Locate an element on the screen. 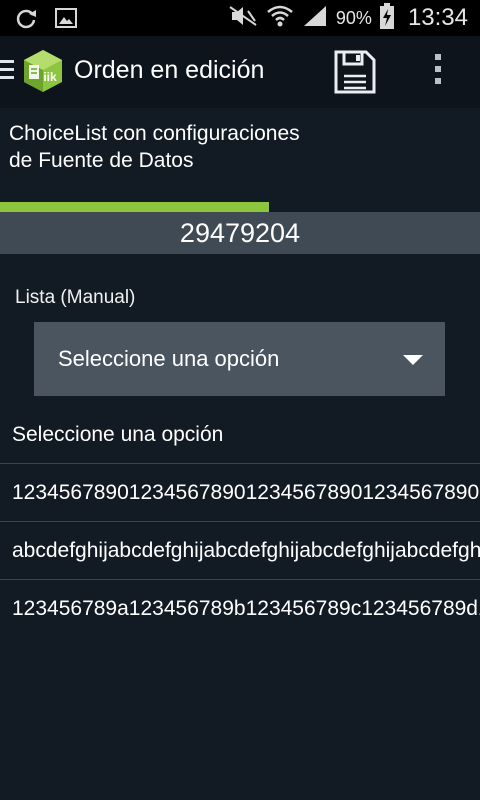  battery-percentage: 90% is located at coordinates (353, 17).